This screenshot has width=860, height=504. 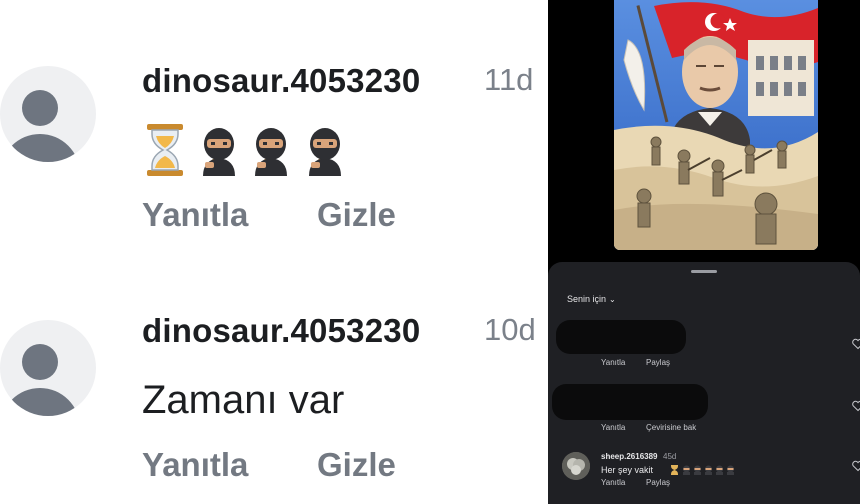 I want to click on sheet-drag-handle, so click(x=704, y=271).